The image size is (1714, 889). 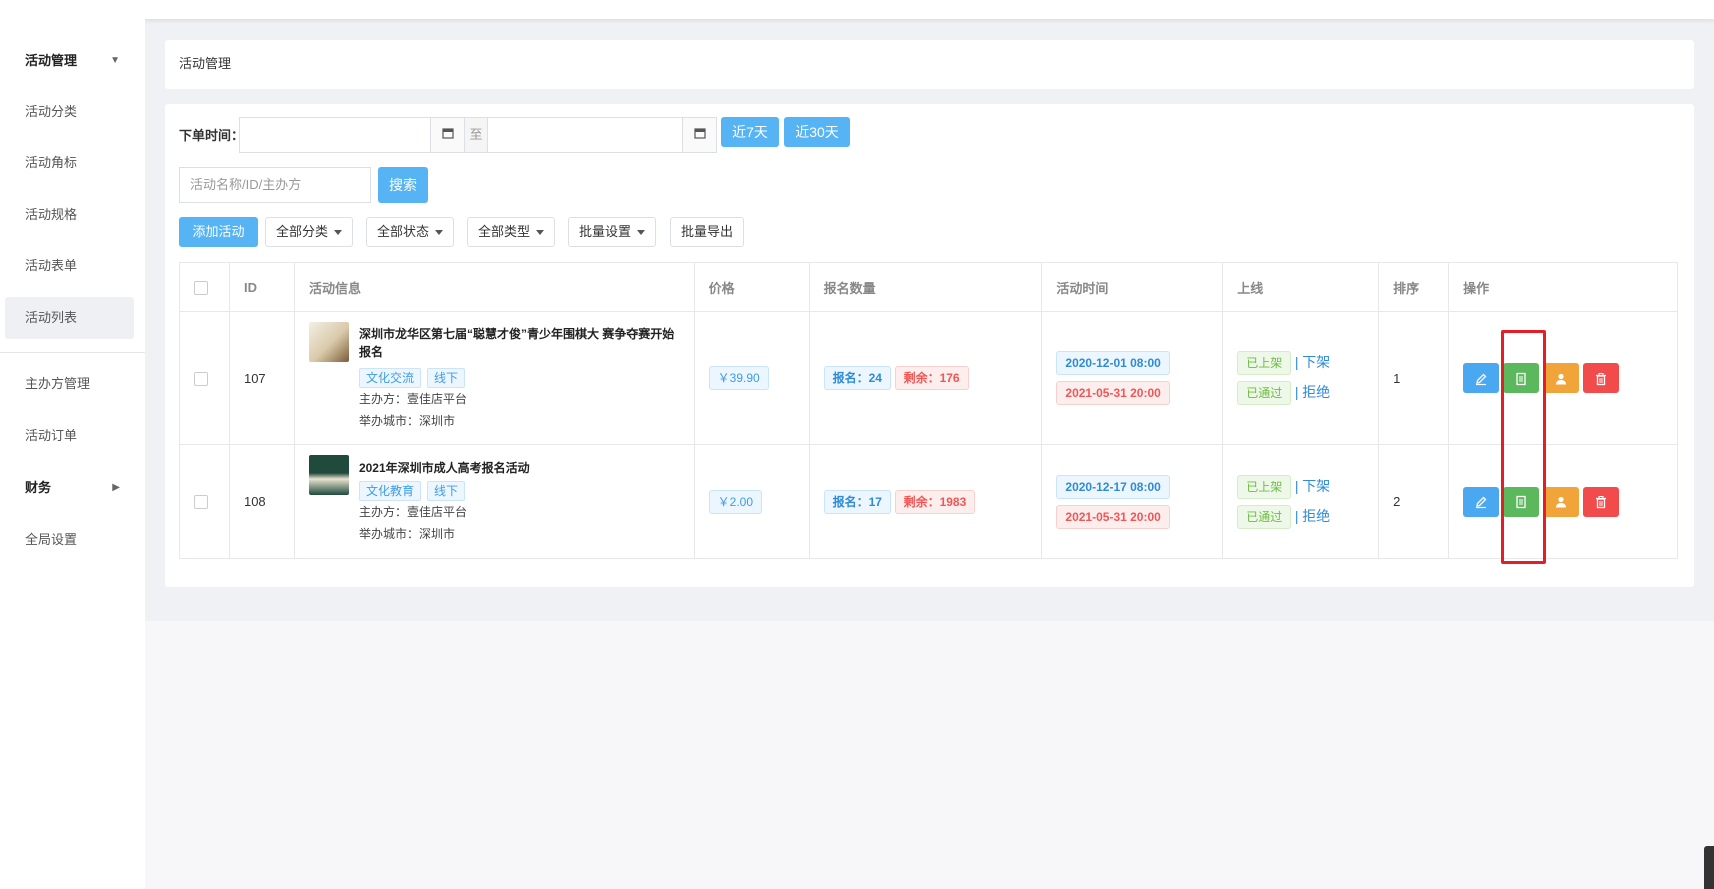 I want to click on sidebar-item-activity-orders: 活动订单, so click(x=69, y=436).